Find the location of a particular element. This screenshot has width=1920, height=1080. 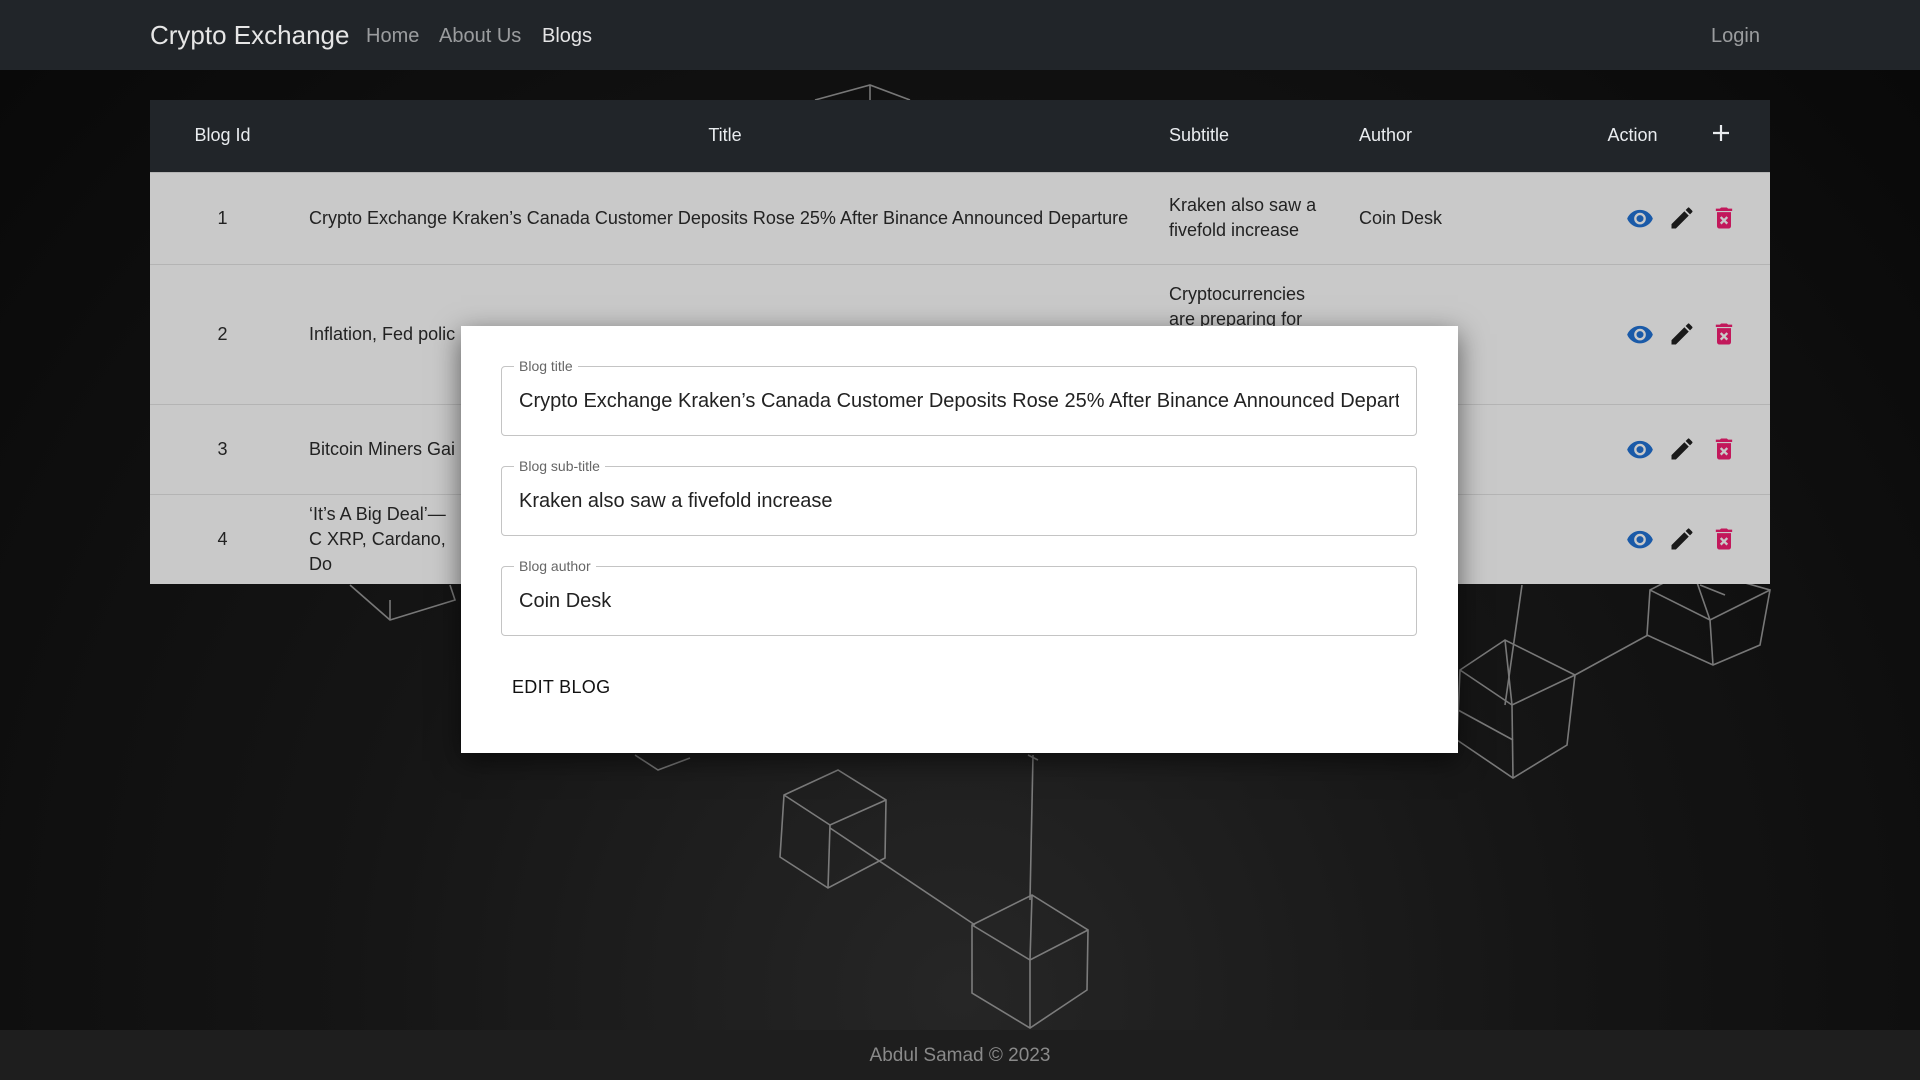

blog-author-field: Blog author is located at coordinates (959, 596).